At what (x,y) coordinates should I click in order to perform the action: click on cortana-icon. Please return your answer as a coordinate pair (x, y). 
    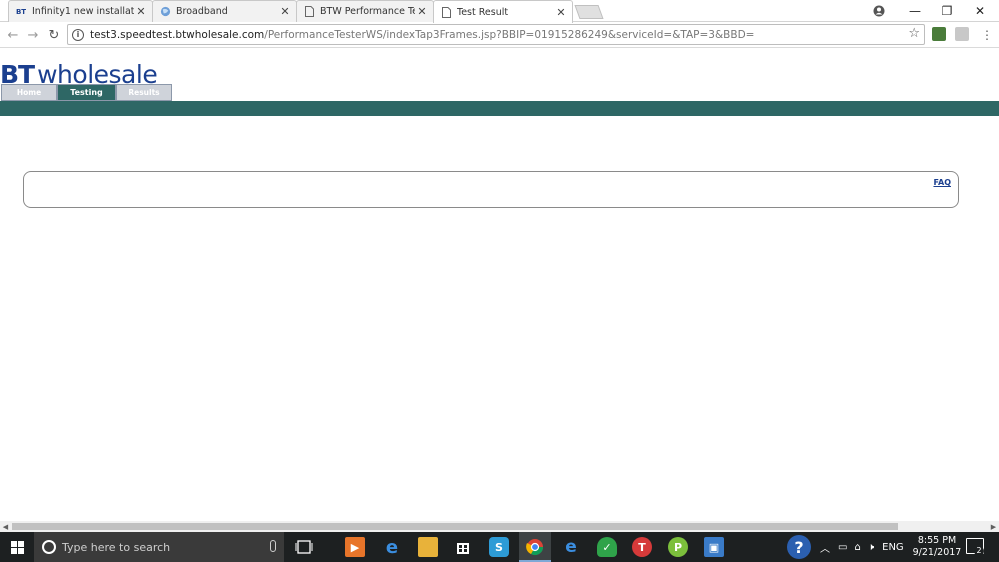
    Looking at the image, I should click on (49, 547).